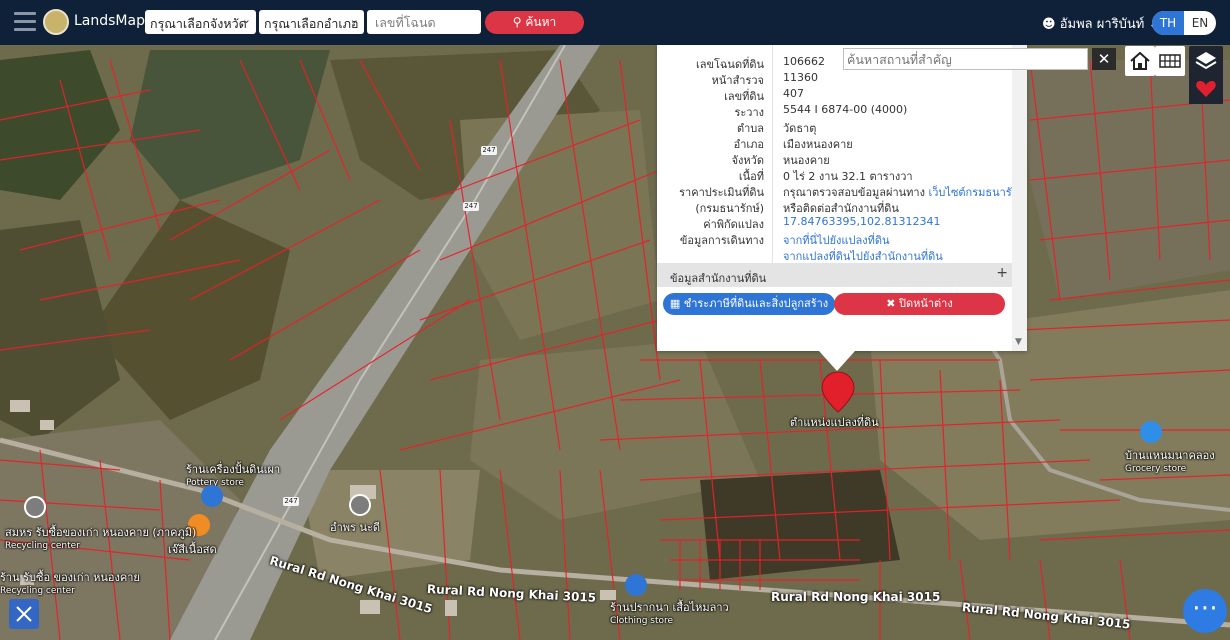 The height and width of the screenshot is (640, 1230). I want to click on landsmaps-logo, so click(56, 22).